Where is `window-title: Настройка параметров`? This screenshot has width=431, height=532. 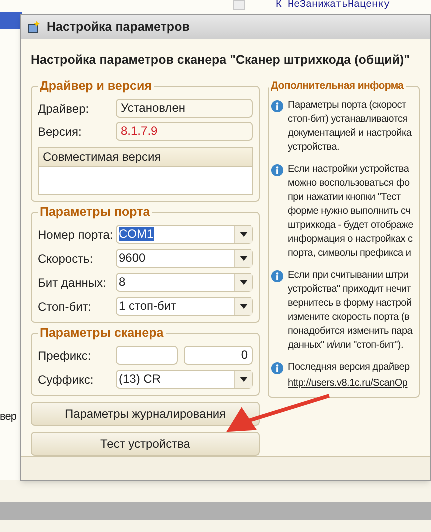 window-title: Настройка параметров is located at coordinates (118, 27).